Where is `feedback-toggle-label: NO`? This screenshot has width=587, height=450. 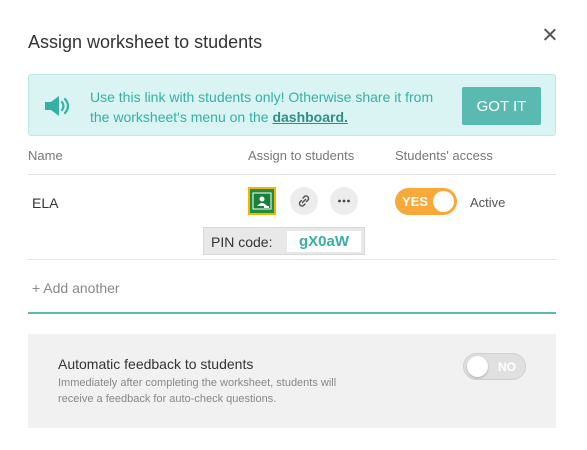
feedback-toggle-label: NO is located at coordinates (507, 367).